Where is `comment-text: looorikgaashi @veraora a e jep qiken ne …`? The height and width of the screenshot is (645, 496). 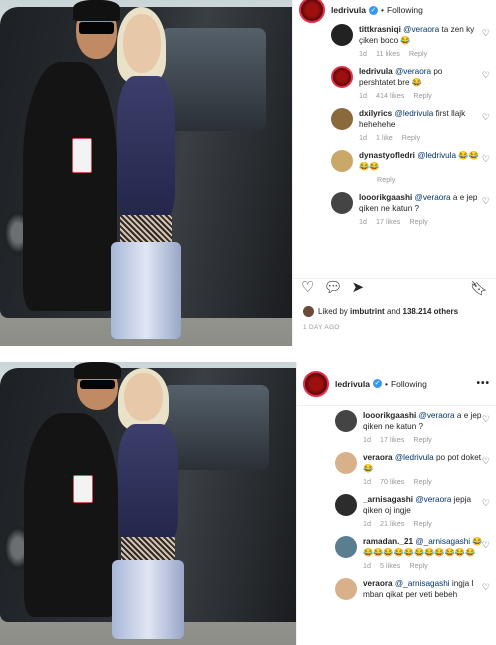 comment-text: looorikgaashi @veraora a e jep qiken ne … is located at coordinates (420, 203).